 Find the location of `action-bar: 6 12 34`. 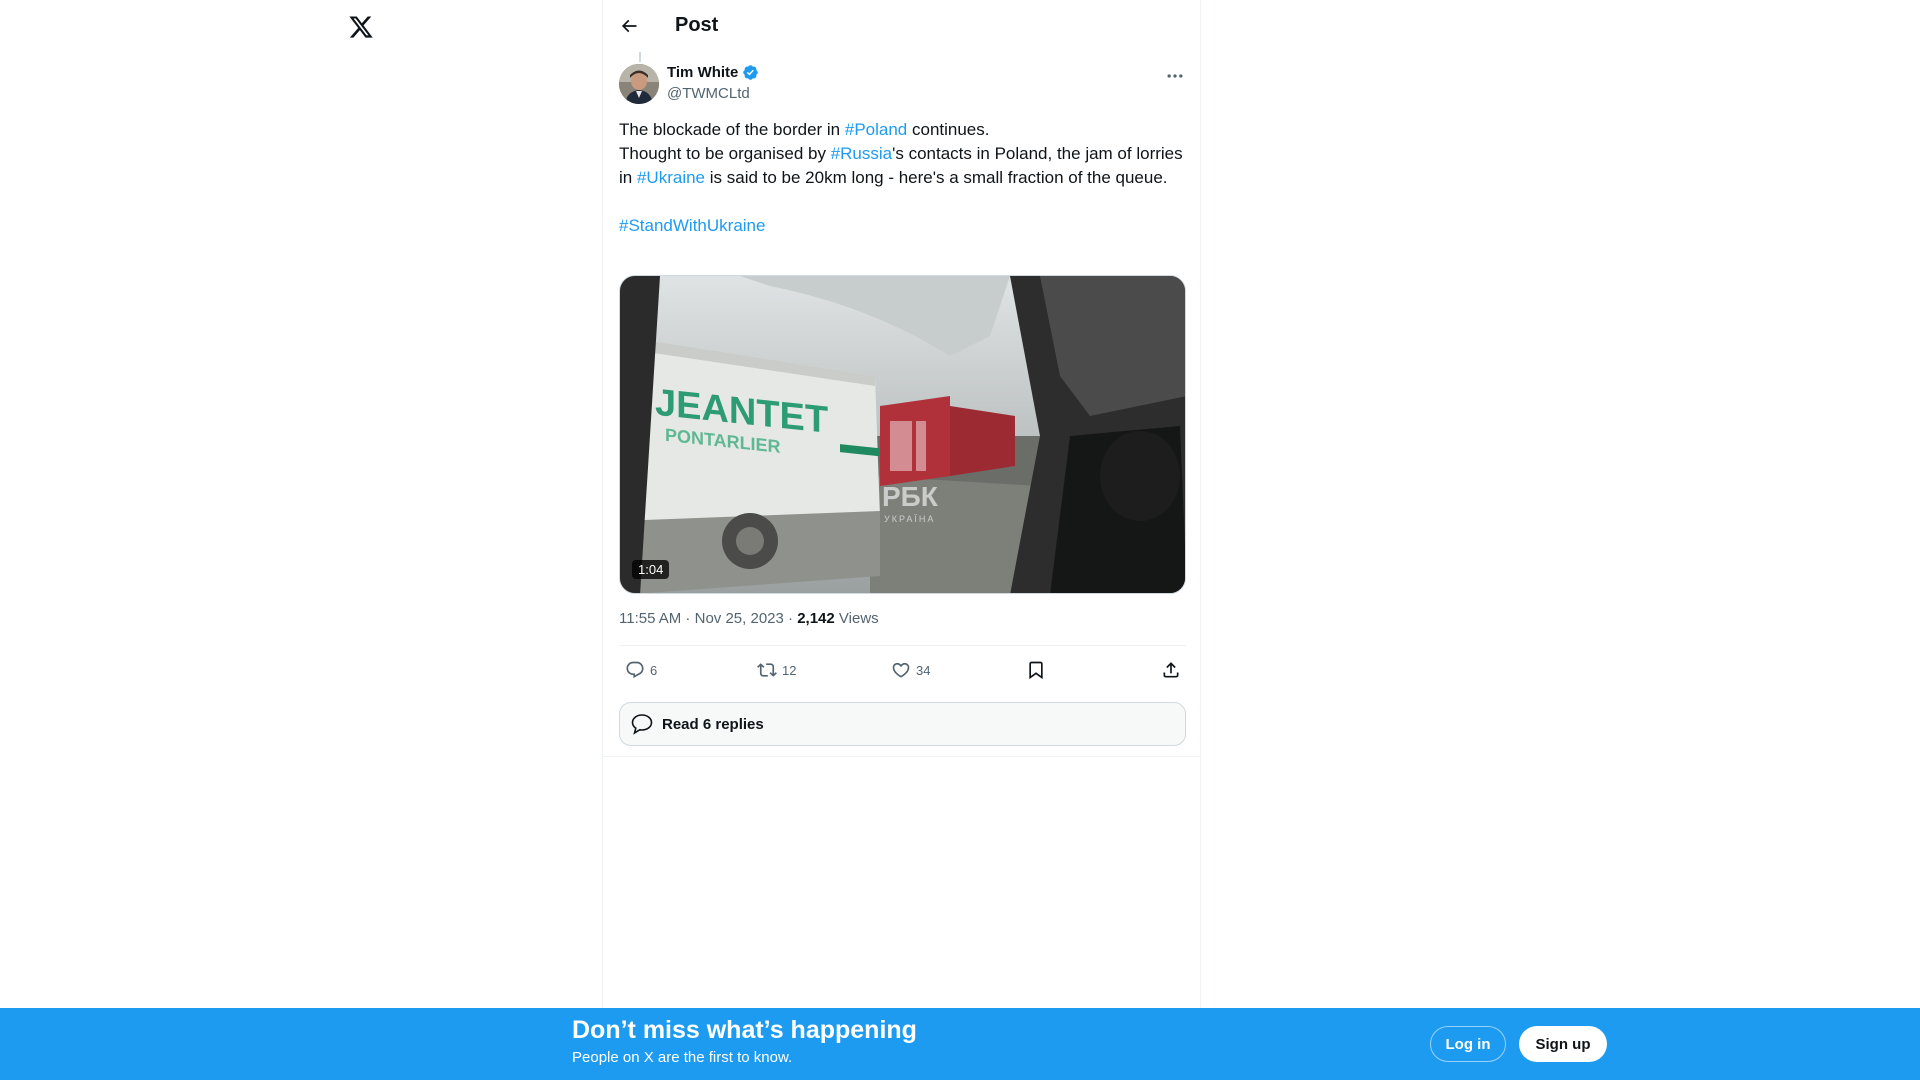

action-bar: 6 12 34 is located at coordinates (902, 671).